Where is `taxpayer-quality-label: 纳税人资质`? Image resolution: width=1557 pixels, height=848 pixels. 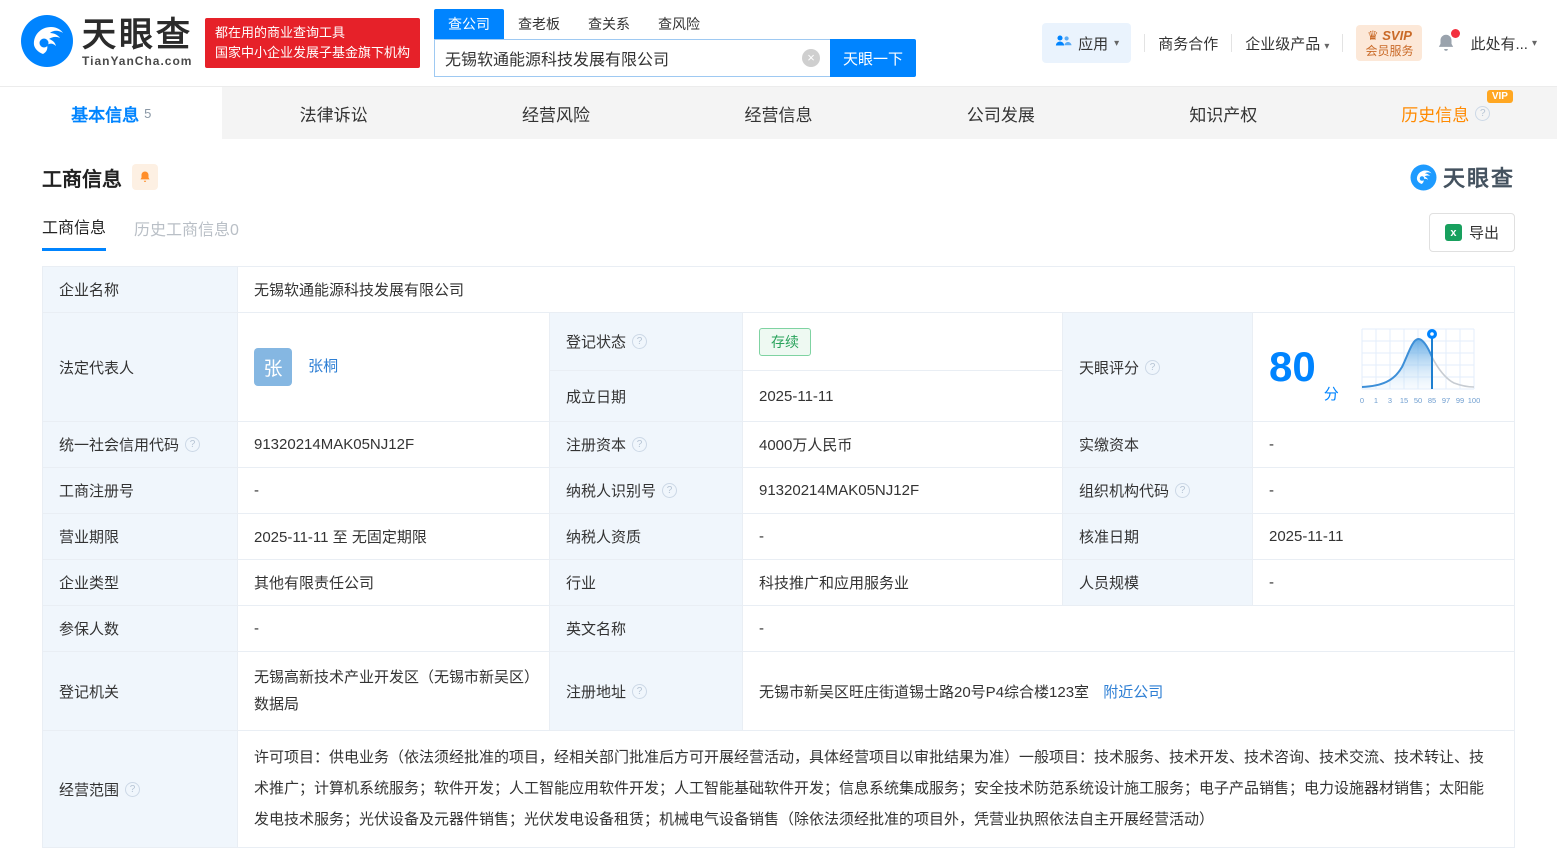 taxpayer-quality-label: 纳税人资质 is located at coordinates (646, 536).